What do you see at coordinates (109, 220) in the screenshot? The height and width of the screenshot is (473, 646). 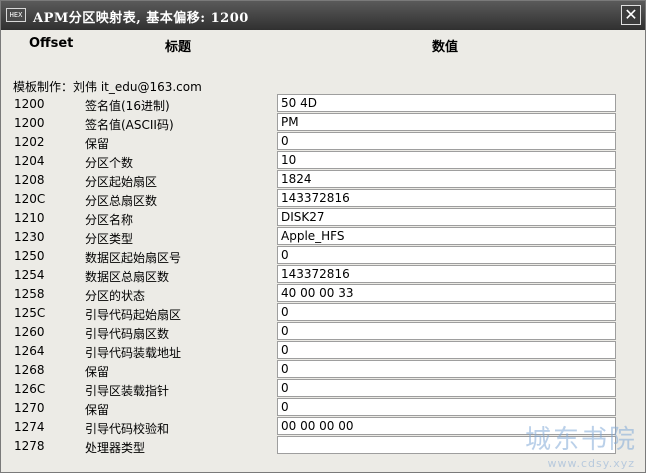 I see `field-label: 分区名称` at bounding box center [109, 220].